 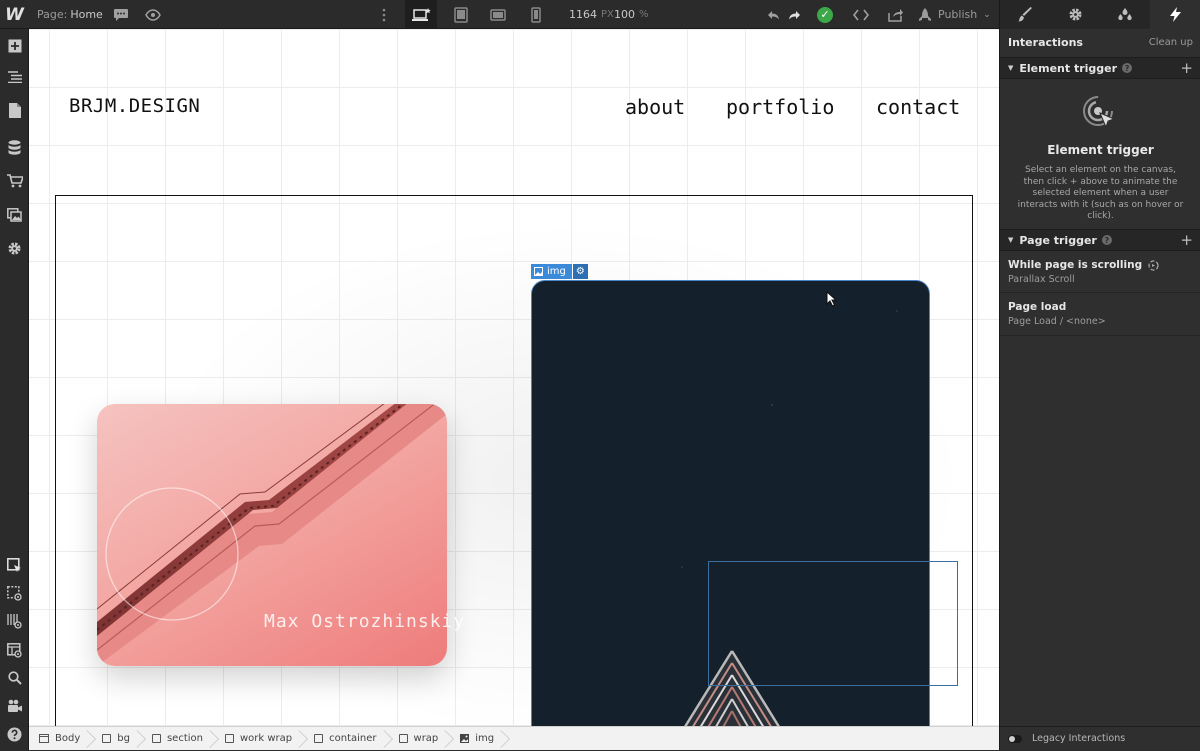 What do you see at coordinates (1075, 14) in the screenshot?
I see `tab-settings-gear-icon` at bounding box center [1075, 14].